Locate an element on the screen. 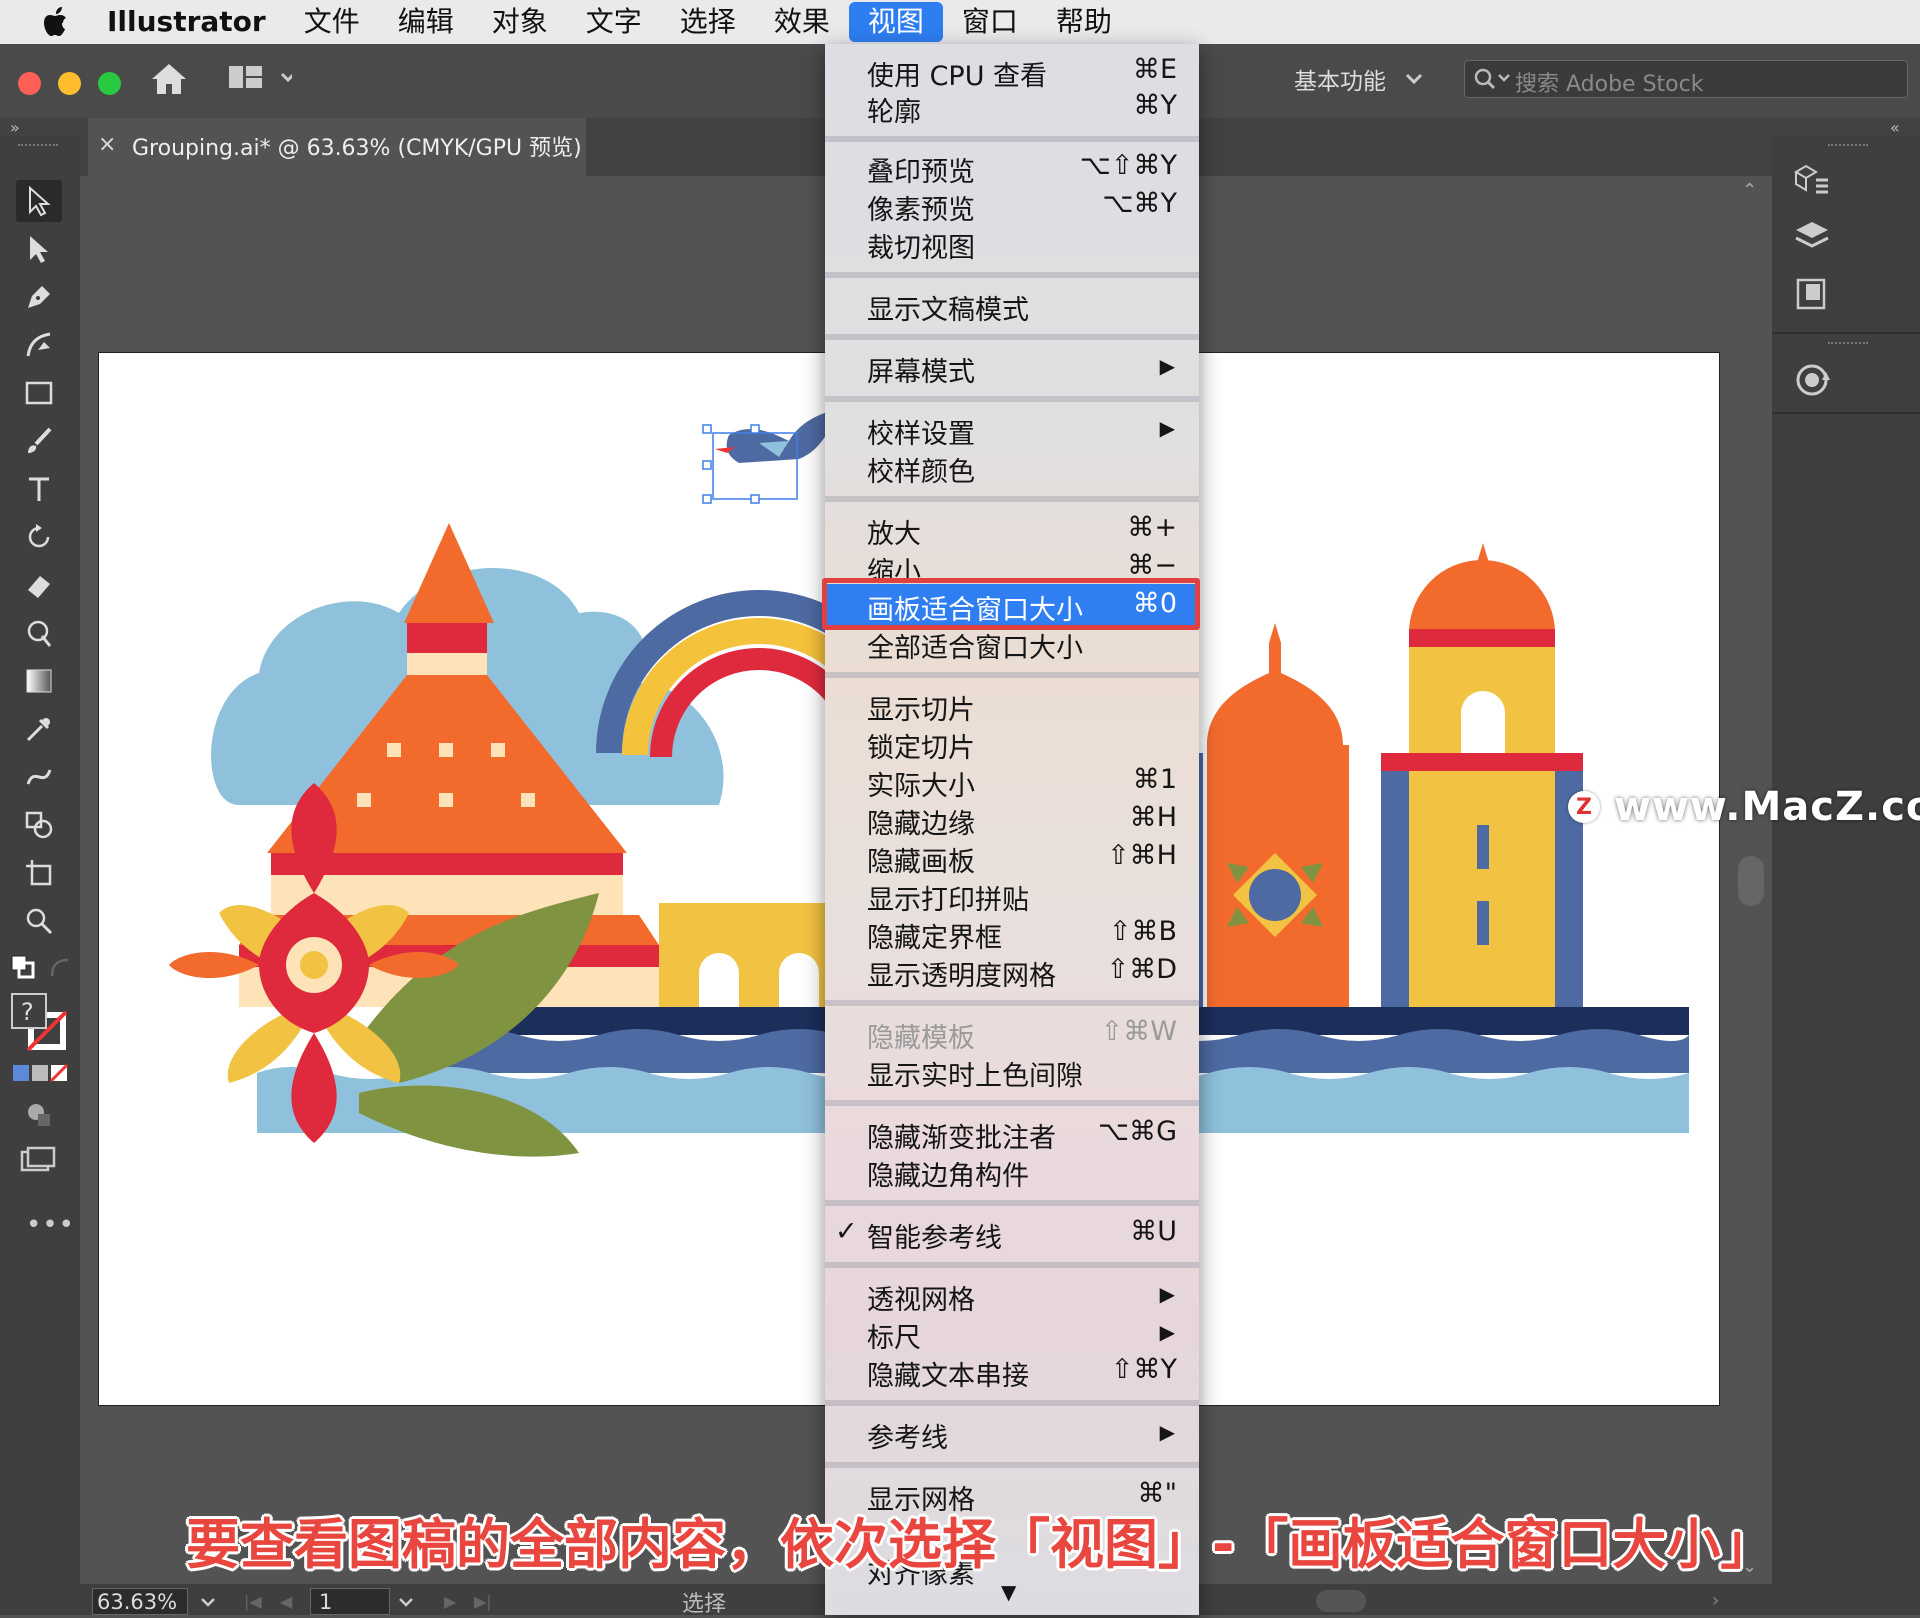 The width and height of the screenshot is (1920, 1618). draw-mode-icon is located at coordinates (38, 1116).